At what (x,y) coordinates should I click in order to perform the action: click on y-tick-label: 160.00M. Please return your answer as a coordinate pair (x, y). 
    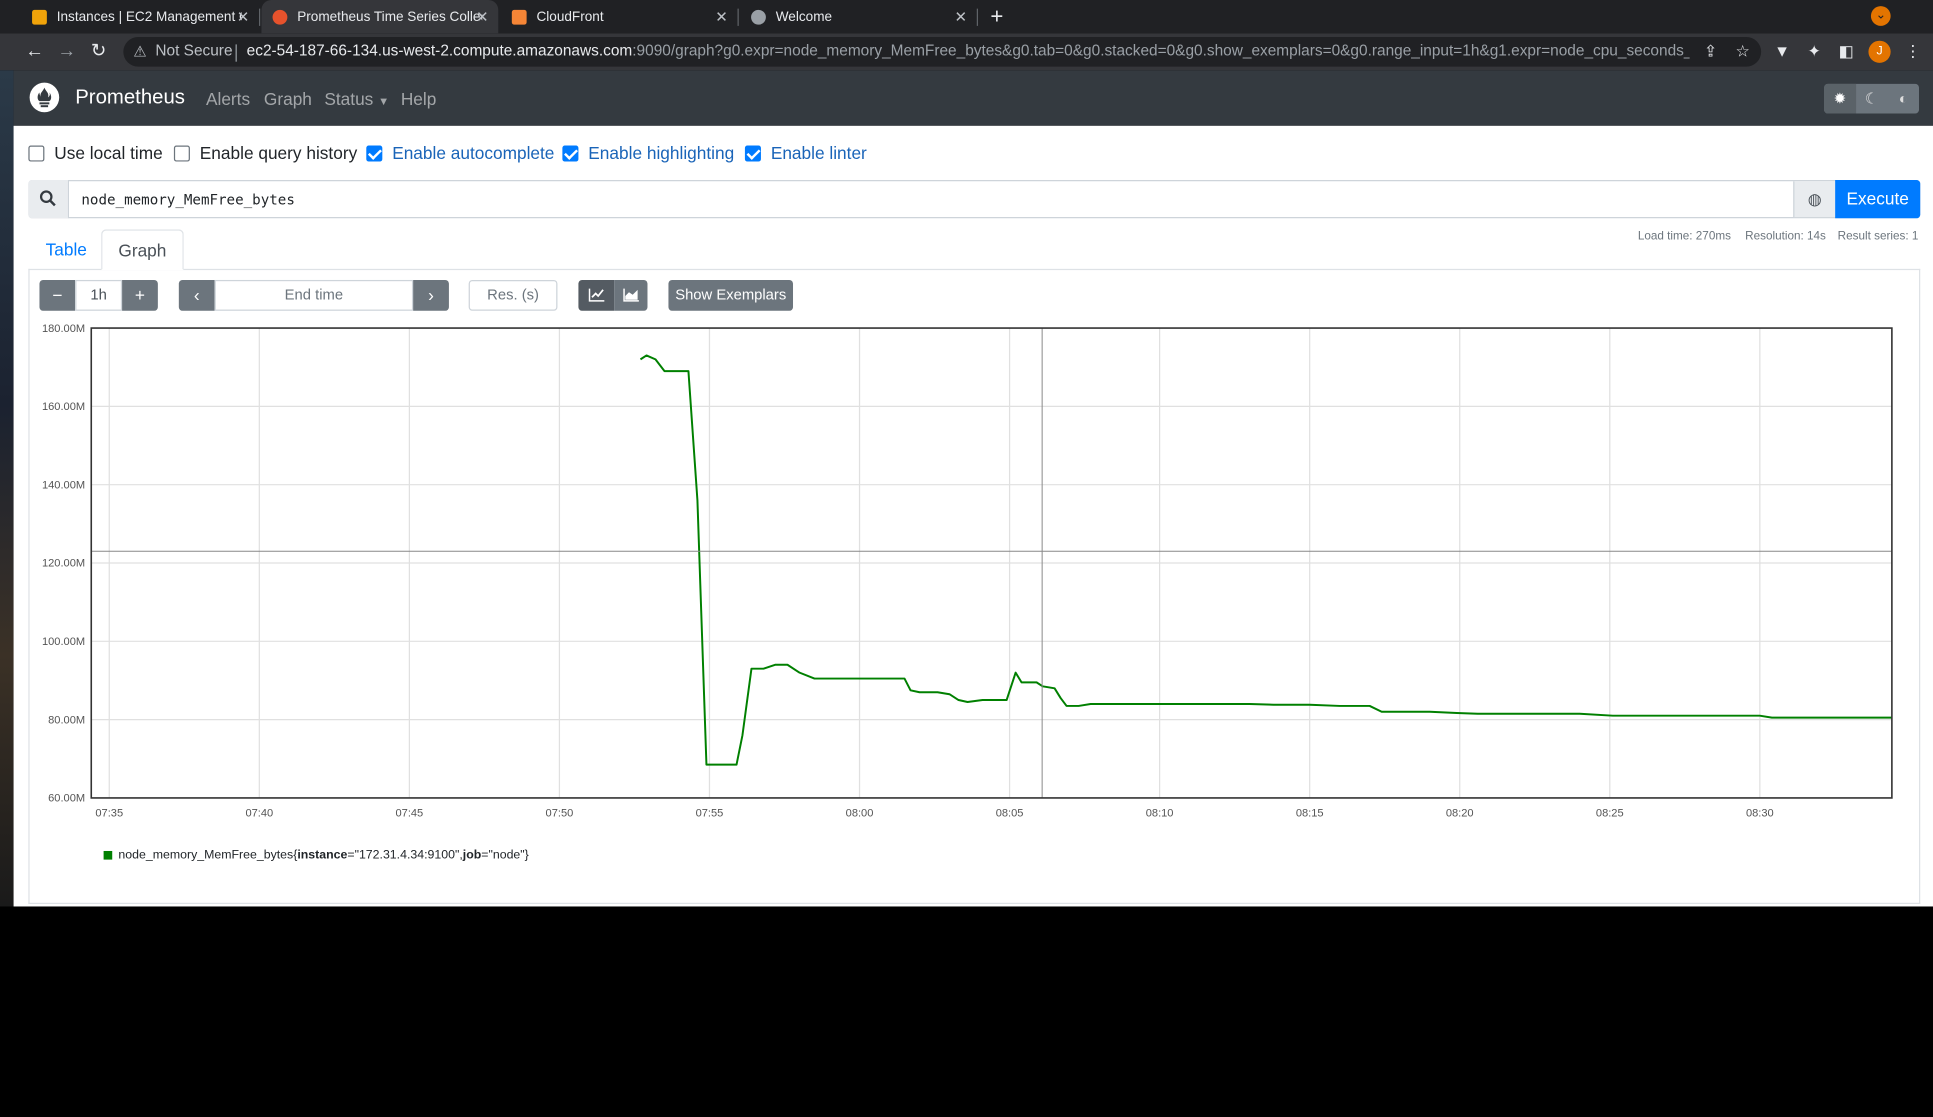
    Looking at the image, I should click on (63, 407).